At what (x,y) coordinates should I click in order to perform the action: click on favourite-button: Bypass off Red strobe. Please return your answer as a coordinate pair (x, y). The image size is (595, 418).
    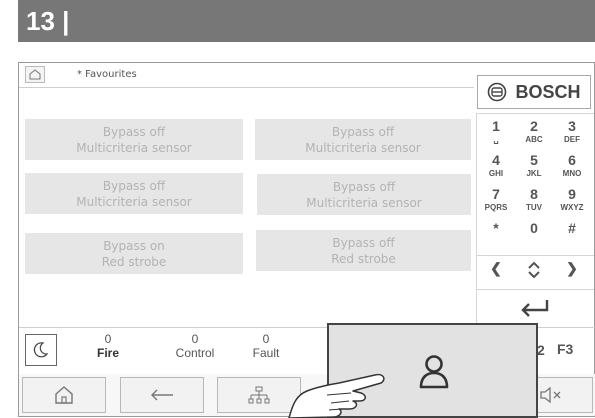
    Looking at the image, I should click on (363, 250).